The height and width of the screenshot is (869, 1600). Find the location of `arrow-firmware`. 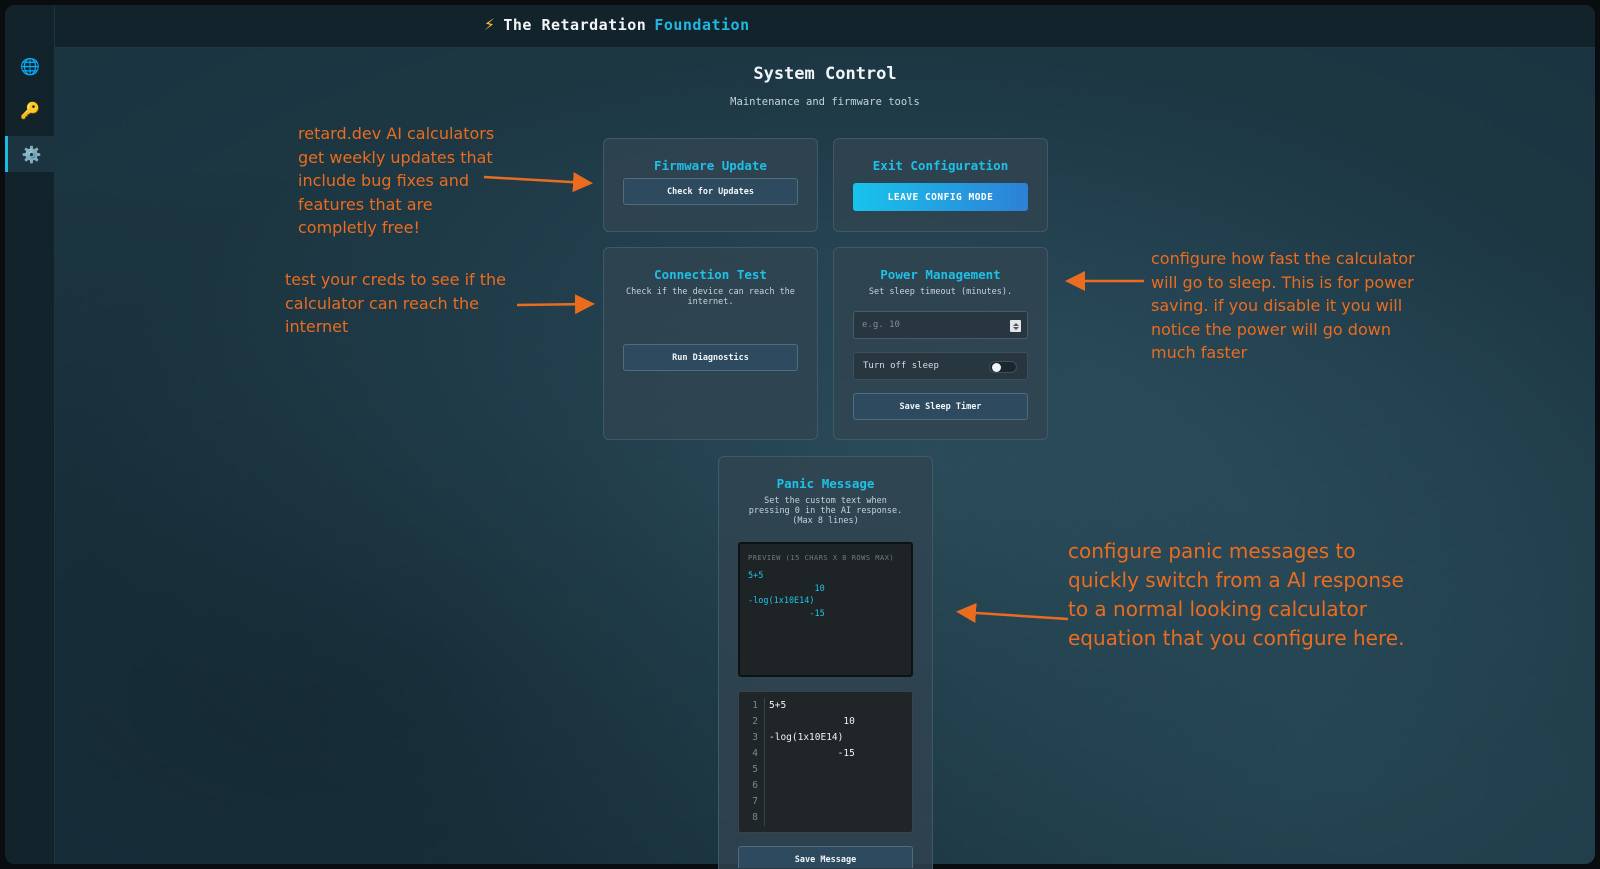

arrow-firmware is located at coordinates (538, 182).